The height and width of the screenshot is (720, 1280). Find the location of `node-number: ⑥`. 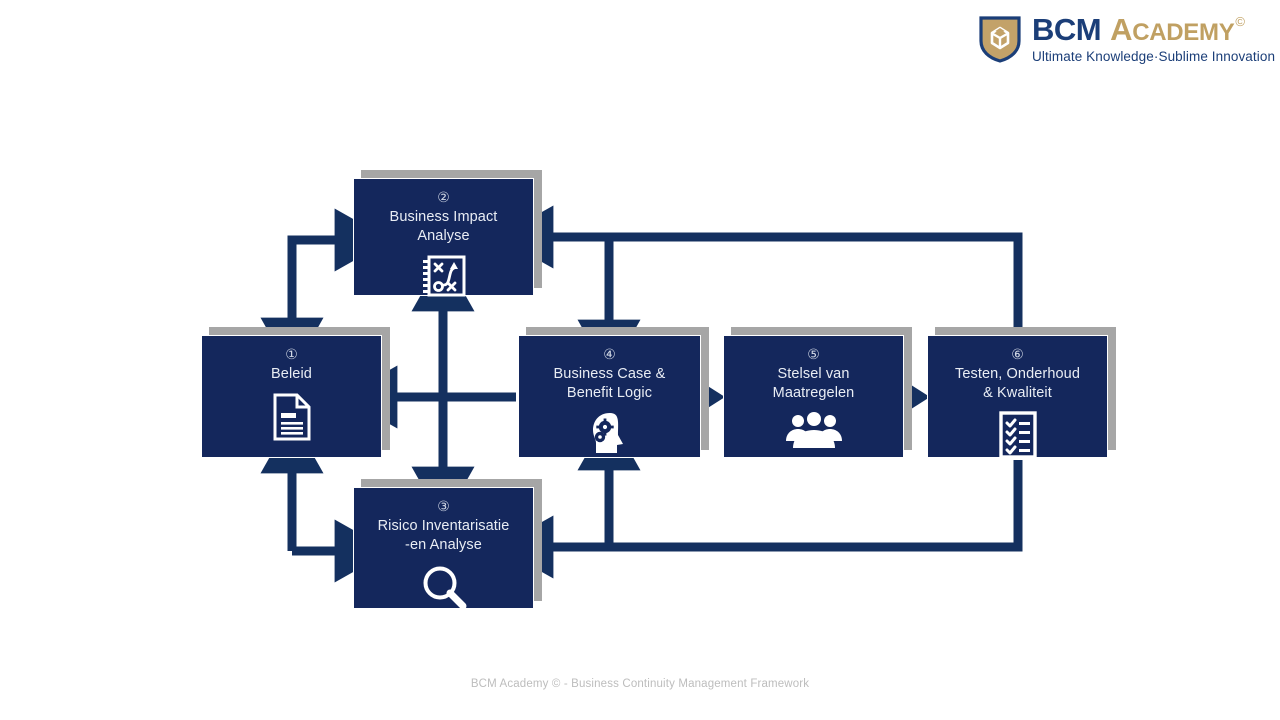

node-number: ⑥ is located at coordinates (1017, 355).